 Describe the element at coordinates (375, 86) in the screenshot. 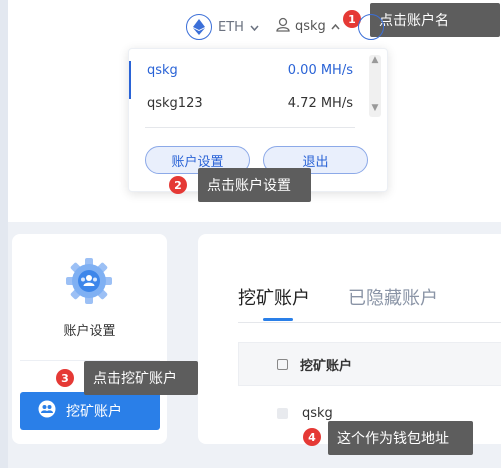

I see `dropdown-scrollbar: ▲ ▼` at that location.